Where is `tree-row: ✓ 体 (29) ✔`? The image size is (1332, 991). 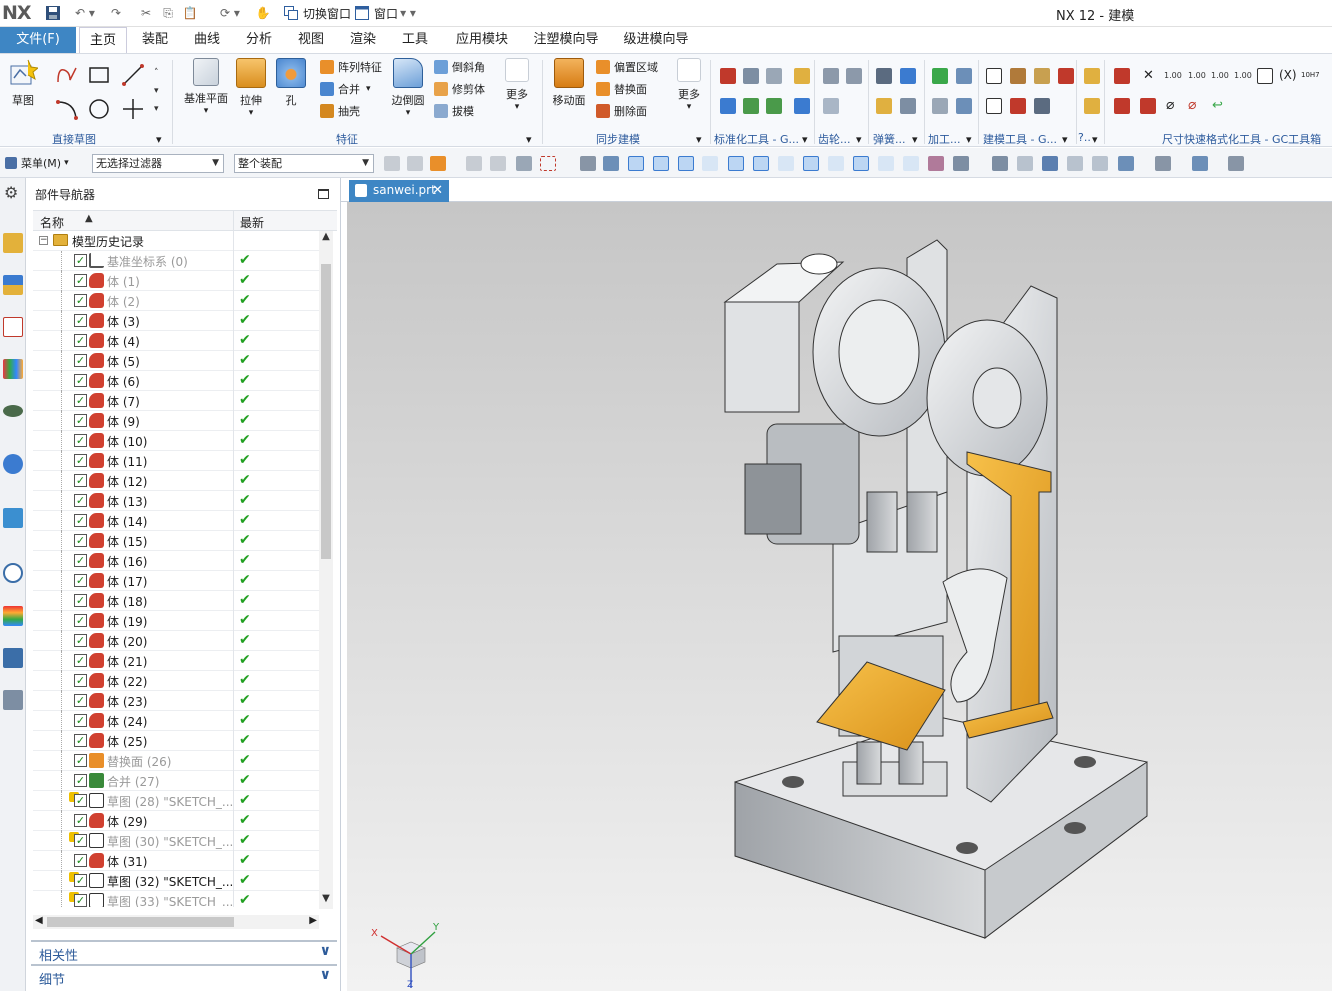
tree-row: ✓ 体 (29) ✔ is located at coordinates (176, 821).